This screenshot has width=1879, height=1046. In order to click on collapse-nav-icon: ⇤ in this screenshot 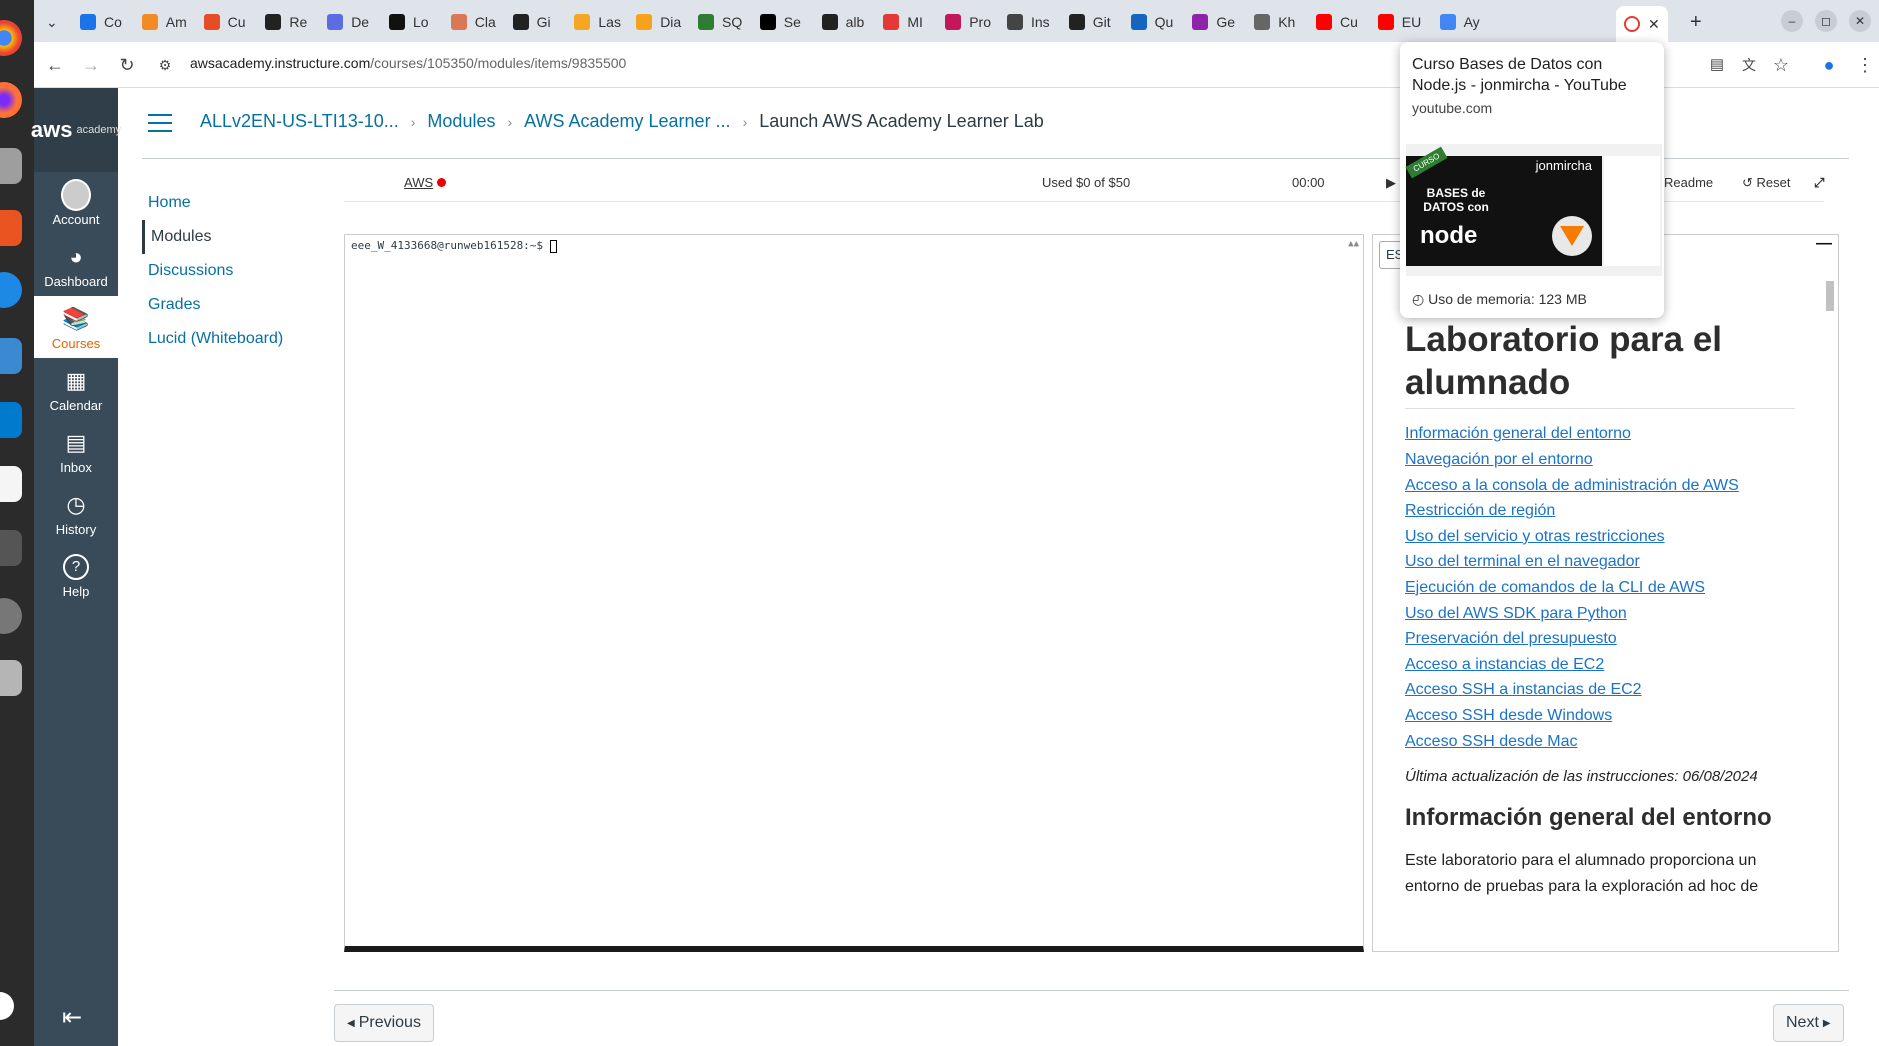, I will do `click(72, 1017)`.